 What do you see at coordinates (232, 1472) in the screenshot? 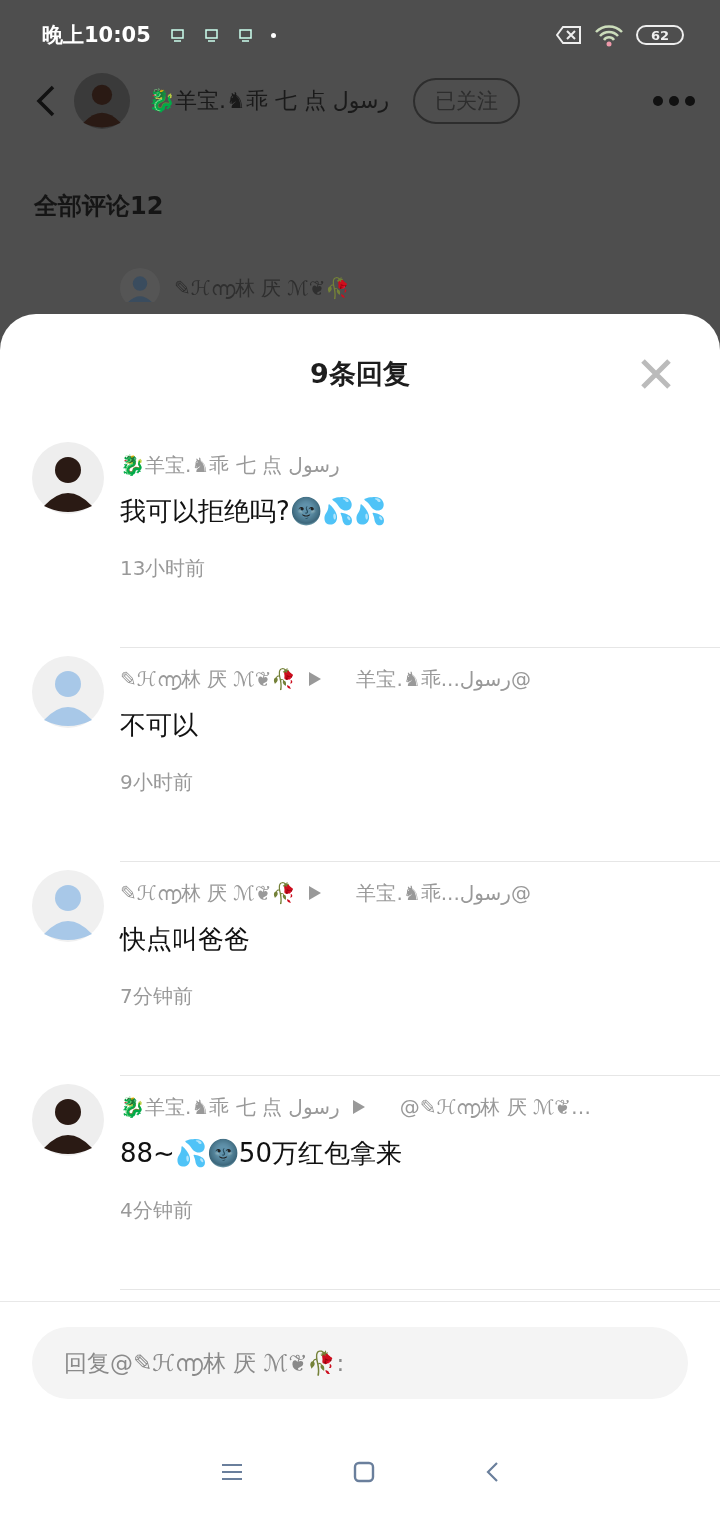
I see `menu-icon` at bounding box center [232, 1472].